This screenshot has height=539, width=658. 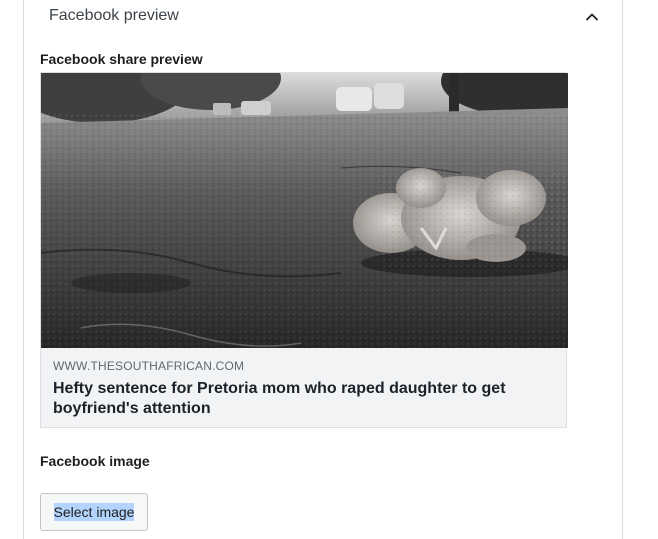 I want to click on share-preview-label: Facebook share preview, so click(x=121, y=59).